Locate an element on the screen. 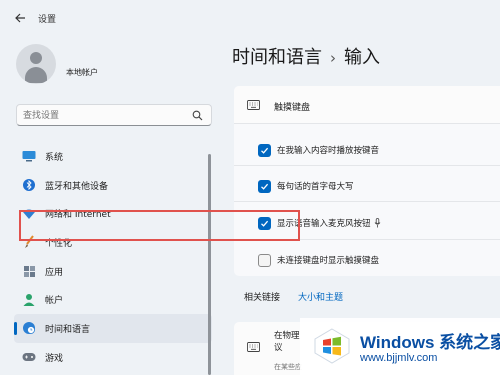 This screenshot has width=500, height=375. user-name: 本地帐户 is located at coordinates (82, 72).